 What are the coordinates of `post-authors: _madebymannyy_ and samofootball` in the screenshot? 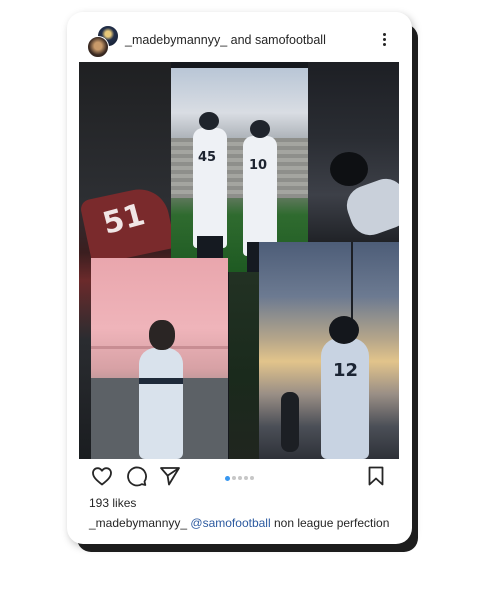 It's located at (225, 40).